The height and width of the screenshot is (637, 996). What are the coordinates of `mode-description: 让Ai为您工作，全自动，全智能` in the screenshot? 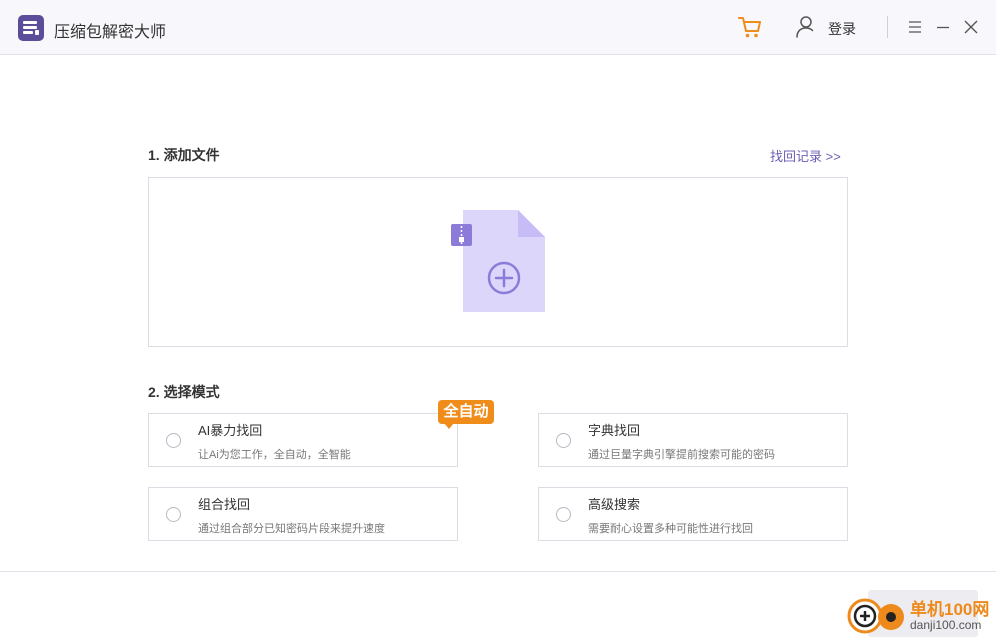 It's located at (274, 455).